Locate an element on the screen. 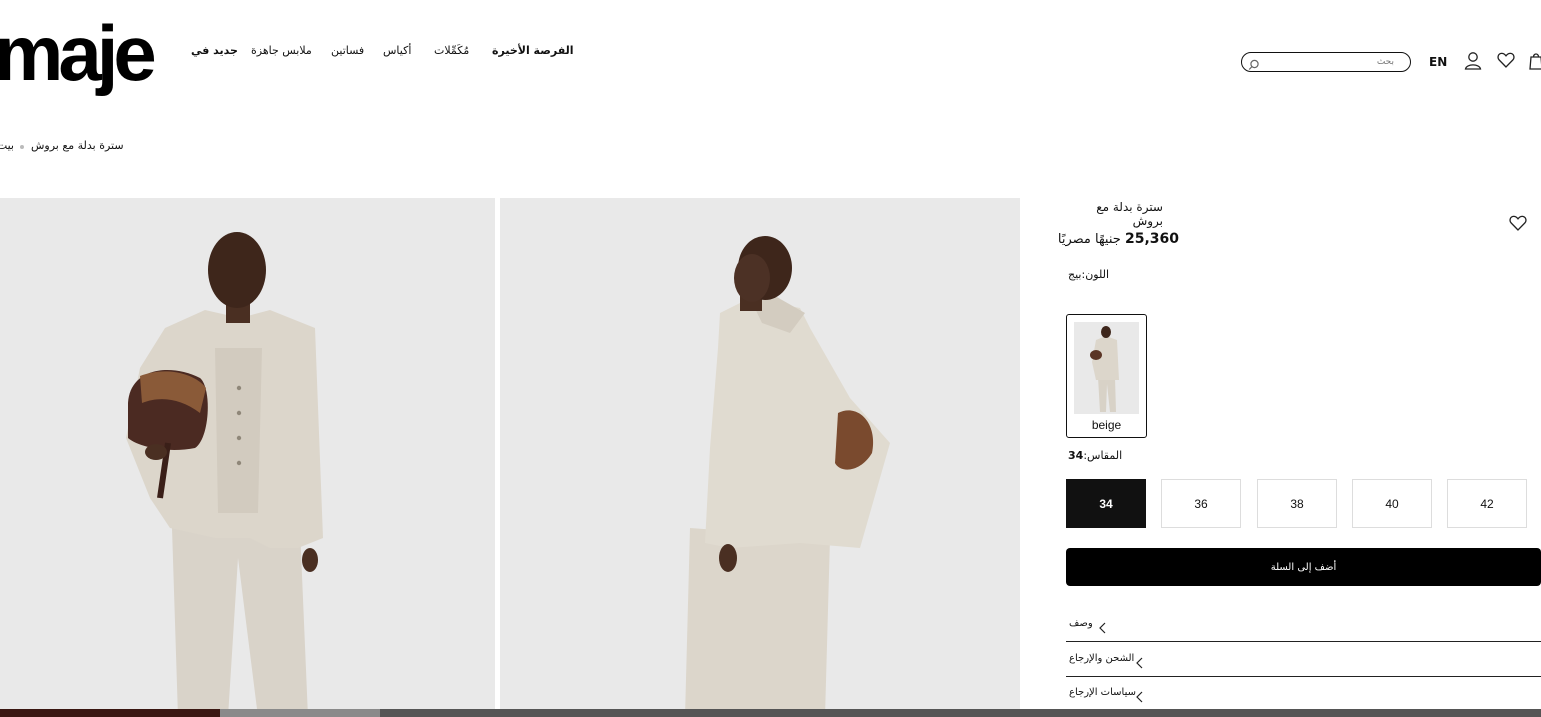 This screenshot has height=717, width=1541. nav-item-dresses: فساتين is located at coordinates (347, 50).